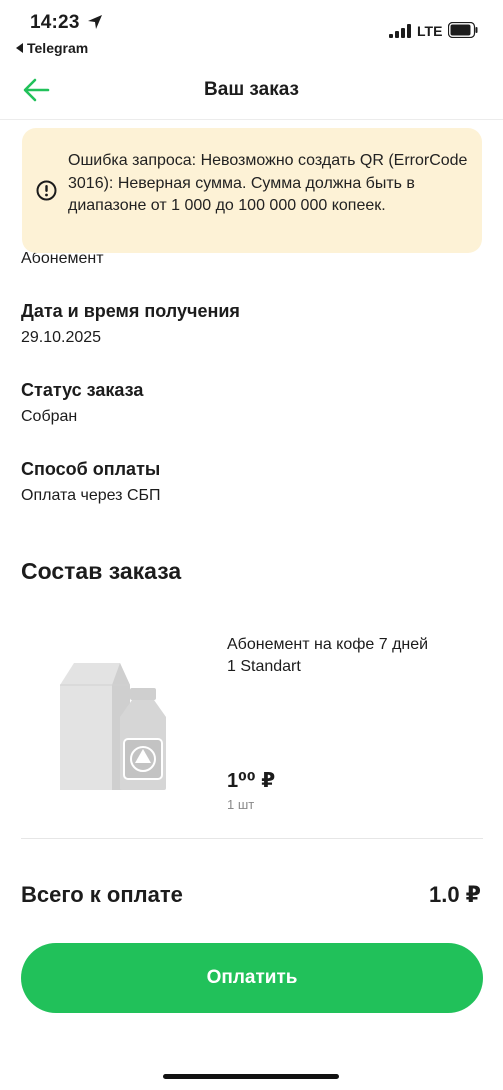 This screenshot has height=1090, width=503. Describe the element at coordinates (251, 781) in the screenshot. I see `product-price: 1⁰⁰ ₽` at that location.